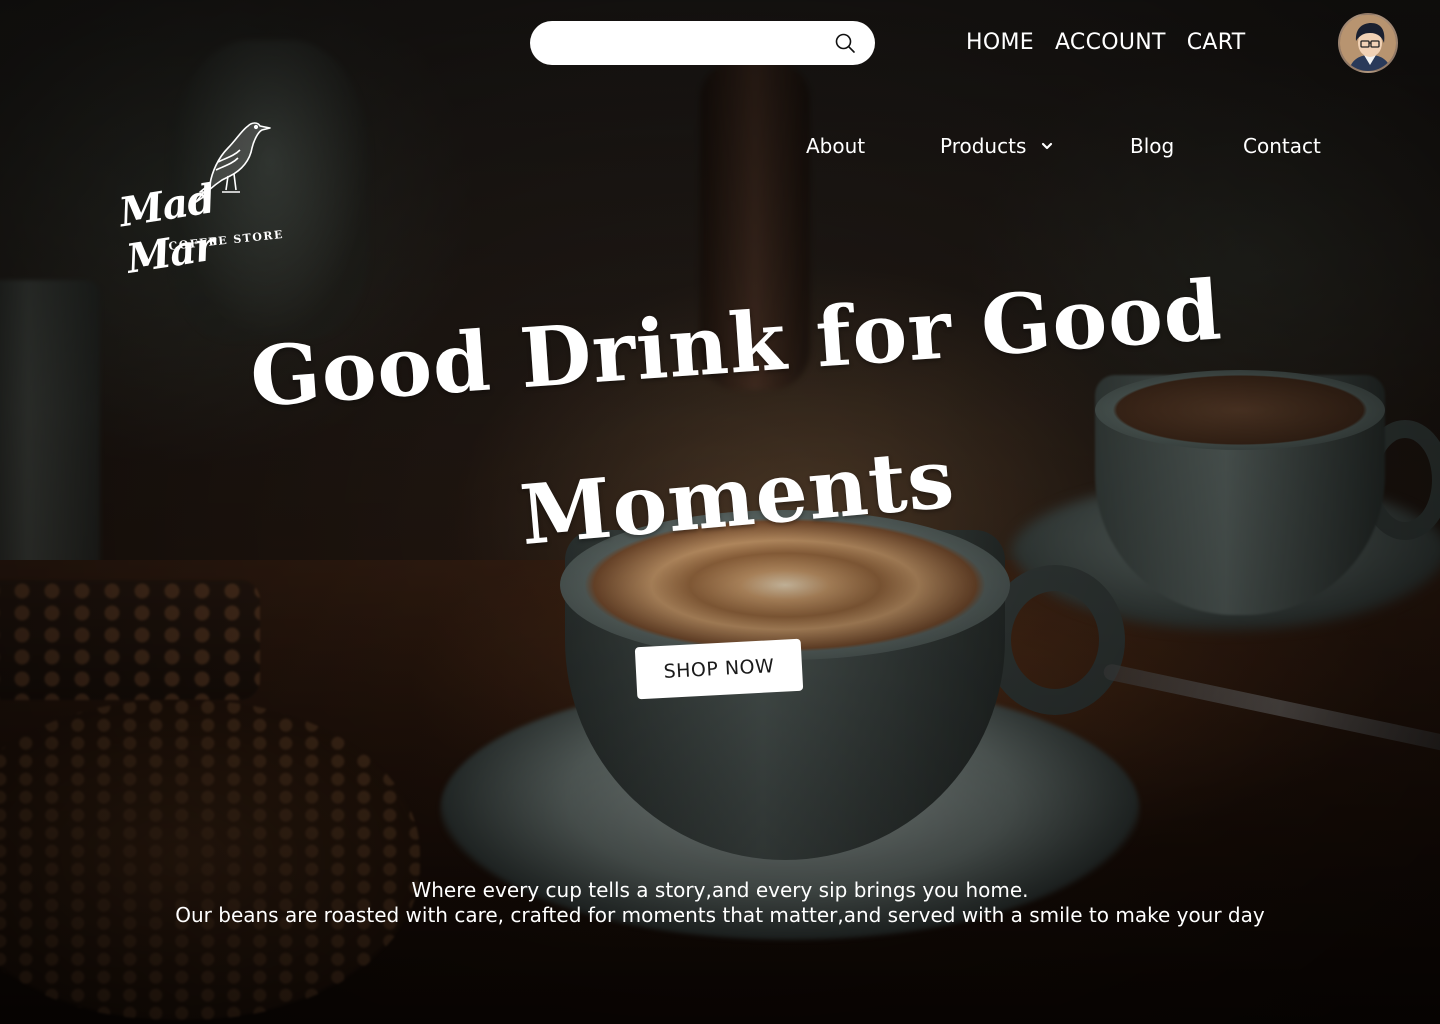 This screenshot has height=1024, width=1440. What do you see at coordinates (1216, 42) in the screenshot?
I see `nav-cart-link: CART` at bounding box center [1216, 42].